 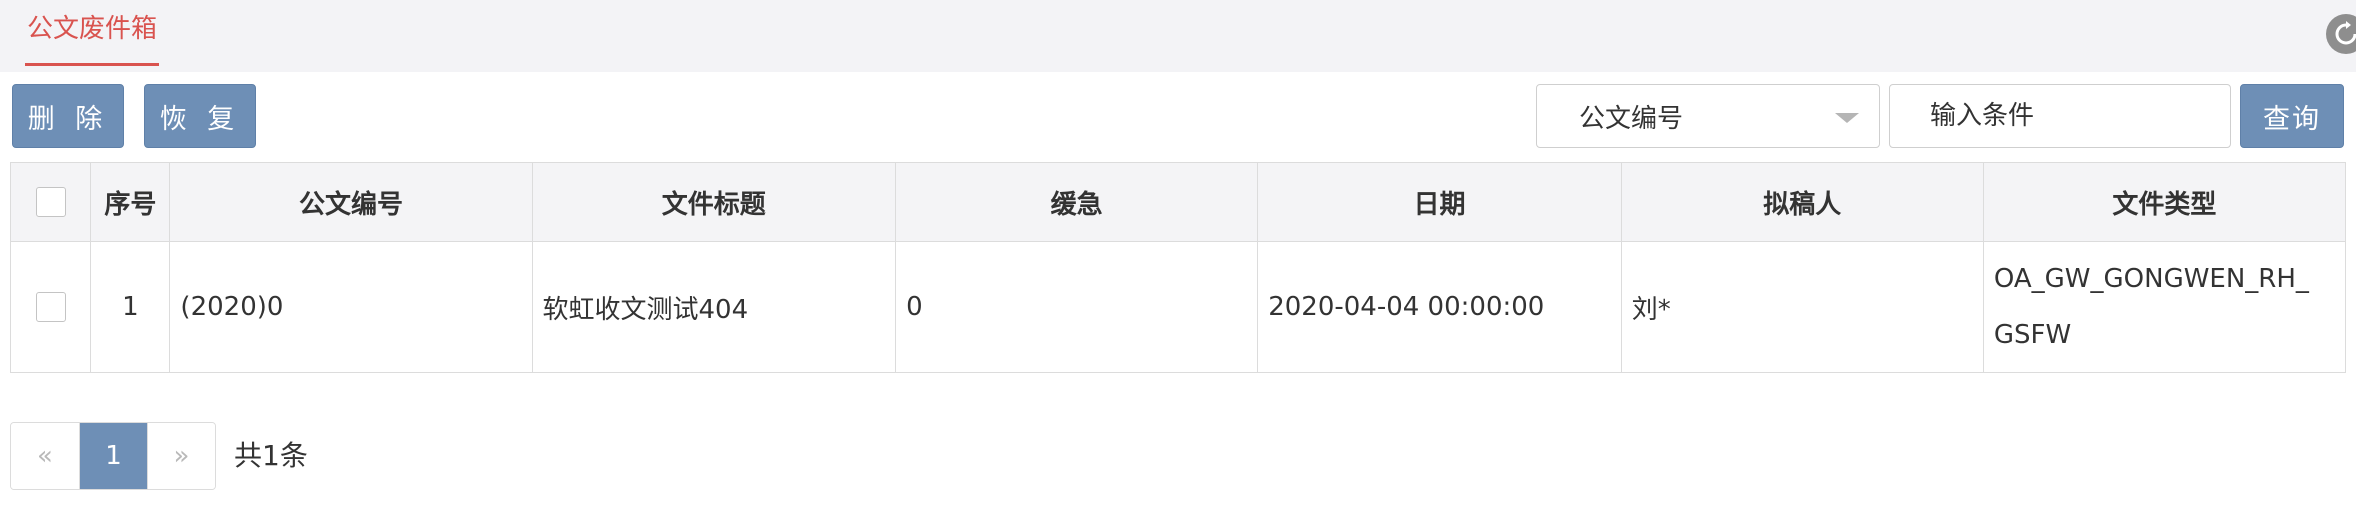 What do you see at coordinates (271, 455) in the screenshot?
I see `total-count: 共1条` at bounding box center [271, 455].